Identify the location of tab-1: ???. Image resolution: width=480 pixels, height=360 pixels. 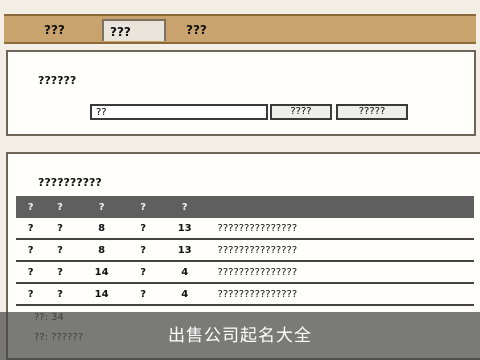
(68, 30).